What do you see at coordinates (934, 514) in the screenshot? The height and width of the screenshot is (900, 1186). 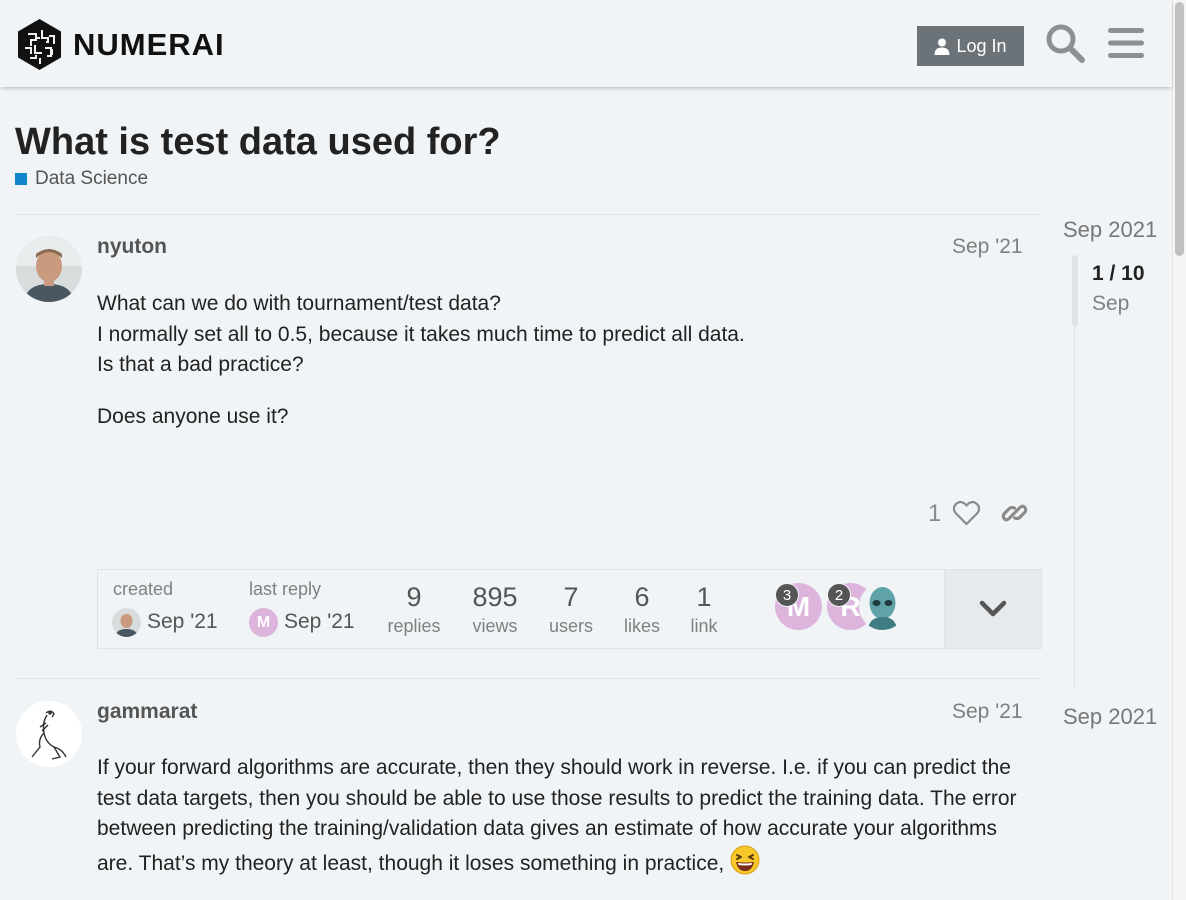 I see `like-count: 1` at bounding box center [934, 514].